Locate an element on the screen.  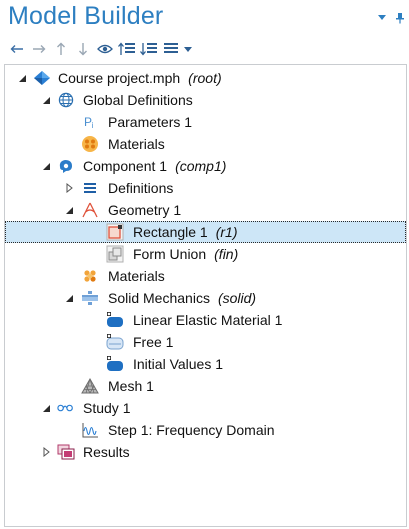
dropdown-arrow-icon is located at coordinates (188, 49).